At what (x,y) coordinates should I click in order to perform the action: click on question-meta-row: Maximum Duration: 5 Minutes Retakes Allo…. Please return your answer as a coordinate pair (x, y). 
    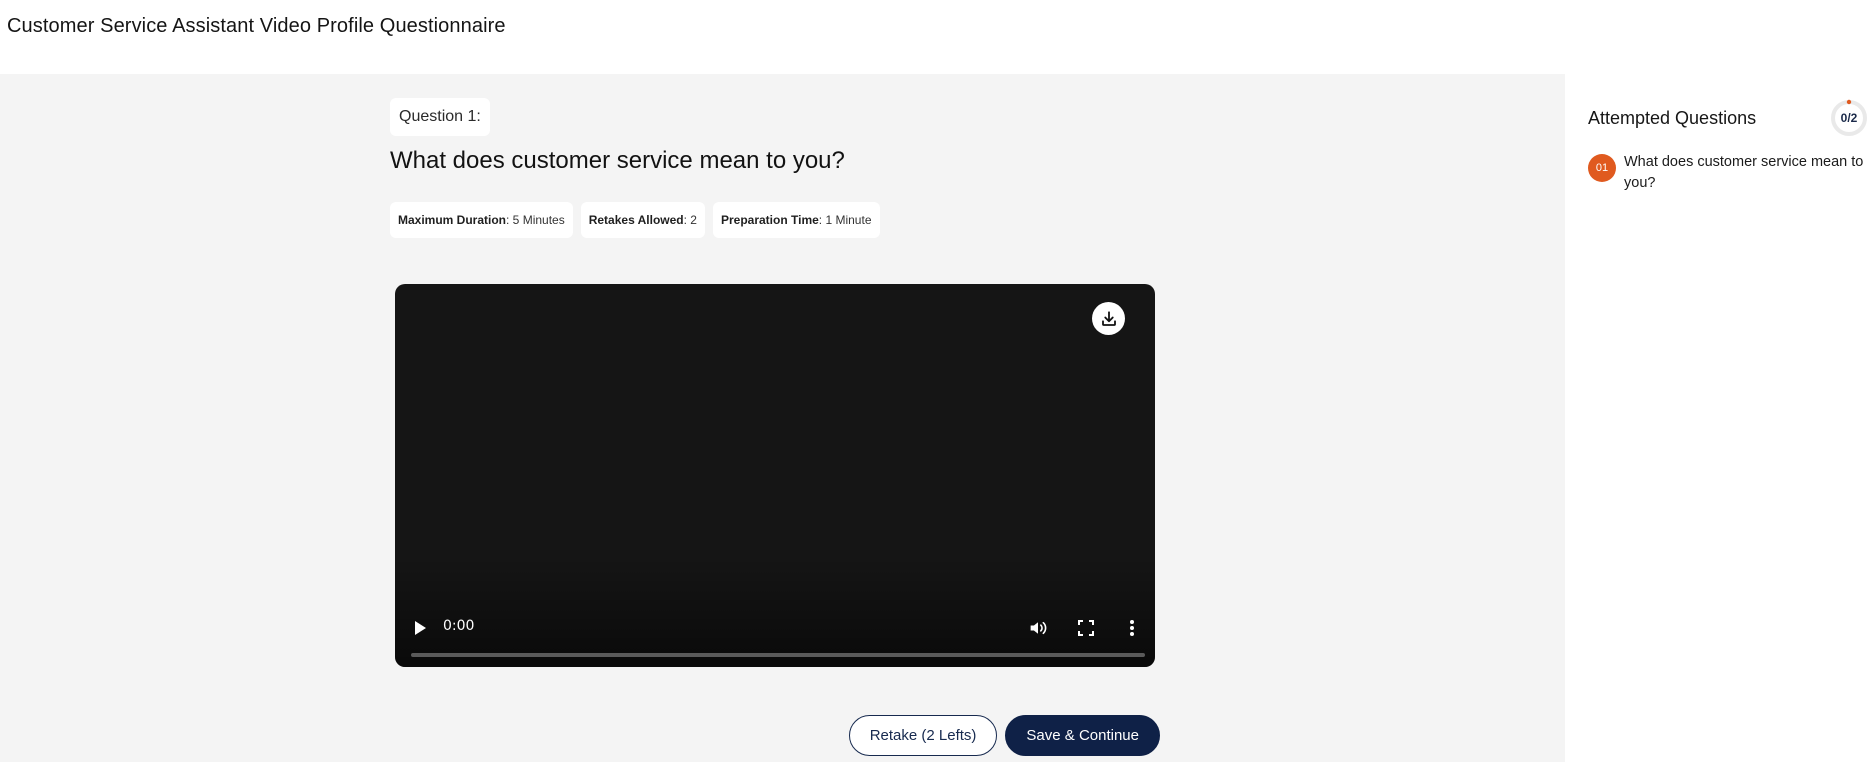
    Looking at the image, I should click on (635, 220).